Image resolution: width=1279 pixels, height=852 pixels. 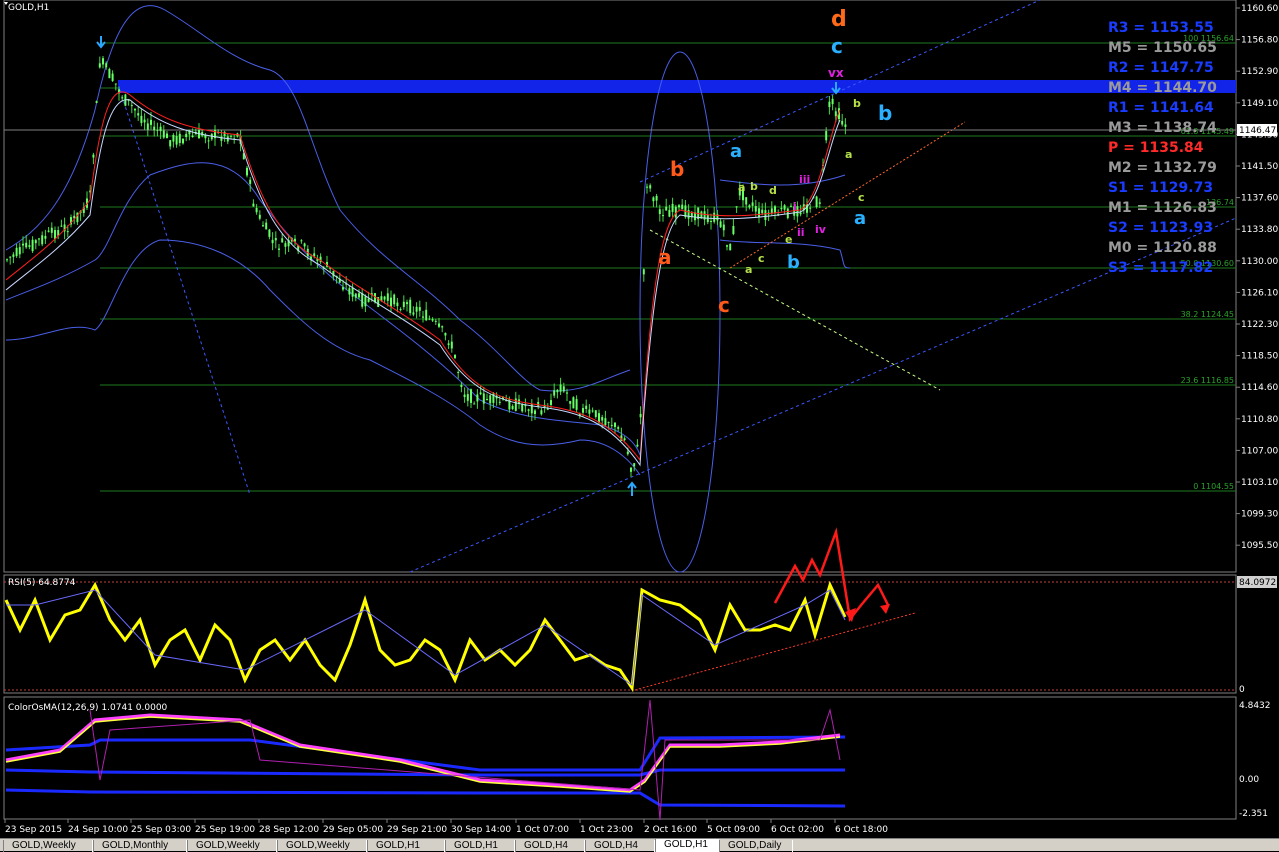 What do you see at coordinates (1213, 486) in the screenshot?
I see `fib-label: 0 1104.55` at bounding box center [1213, 486].